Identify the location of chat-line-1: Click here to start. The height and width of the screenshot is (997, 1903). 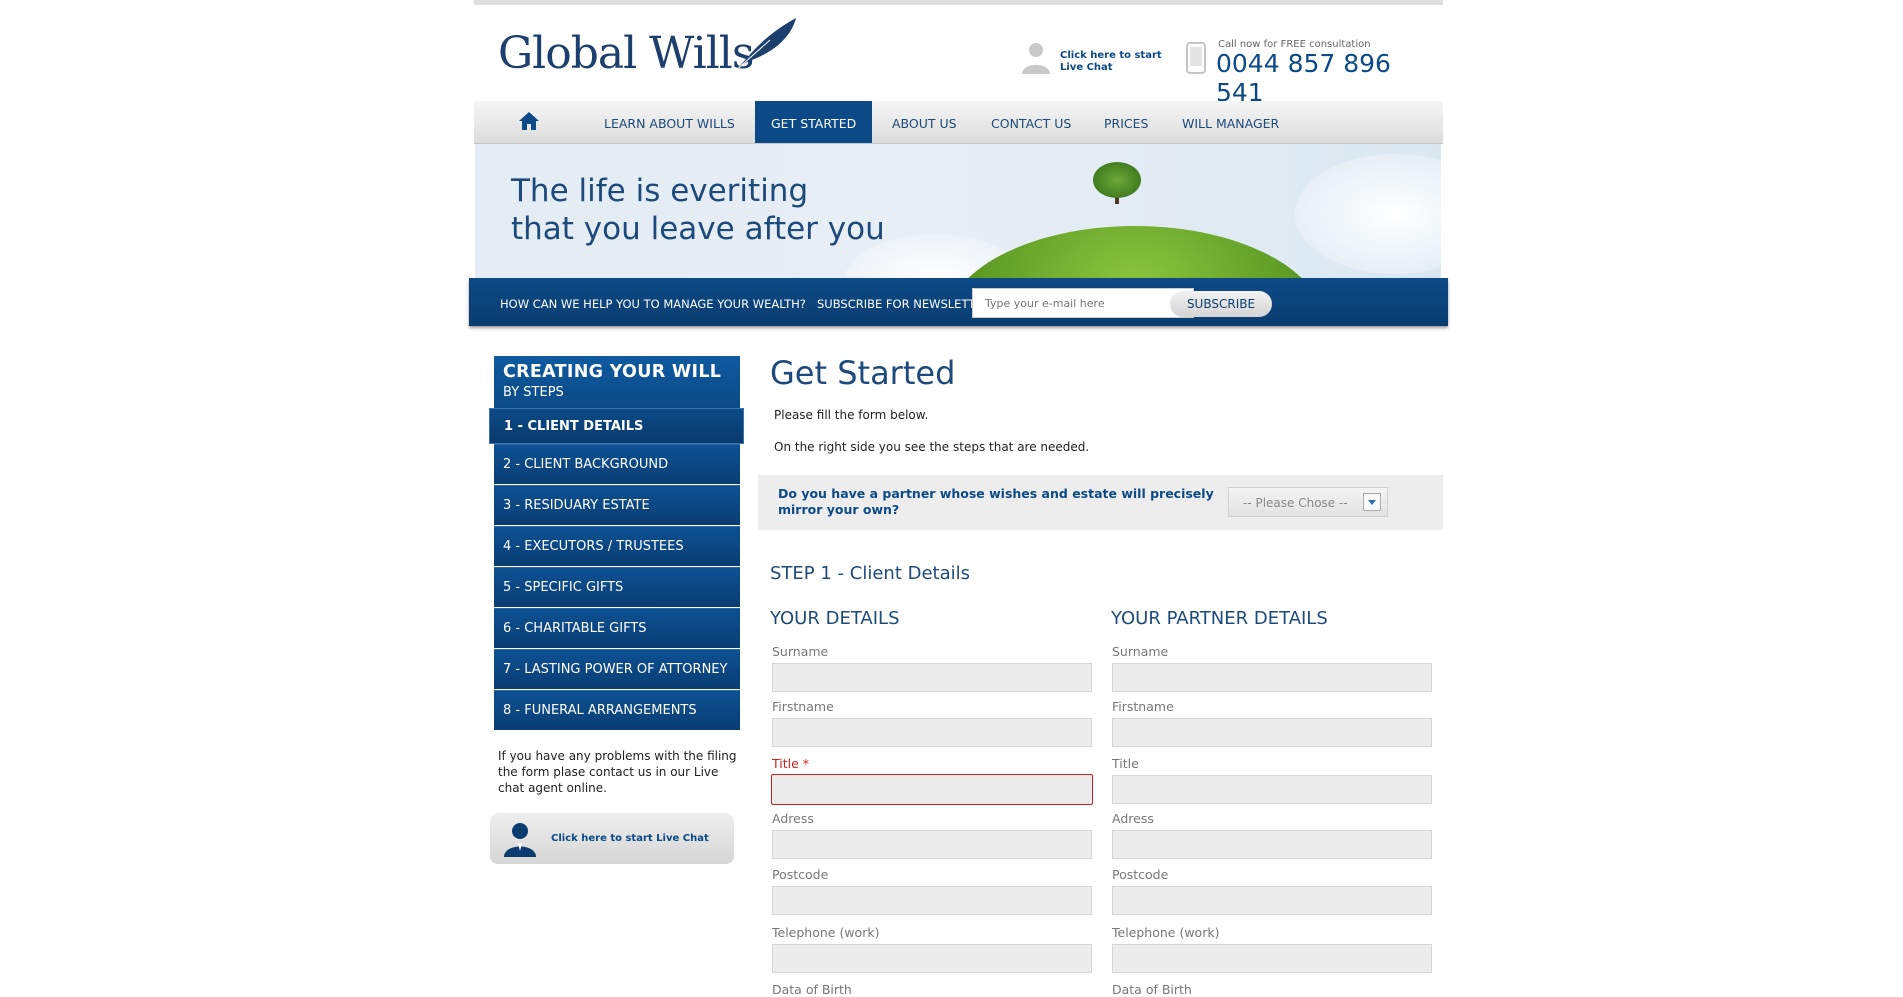
(1115, 56).